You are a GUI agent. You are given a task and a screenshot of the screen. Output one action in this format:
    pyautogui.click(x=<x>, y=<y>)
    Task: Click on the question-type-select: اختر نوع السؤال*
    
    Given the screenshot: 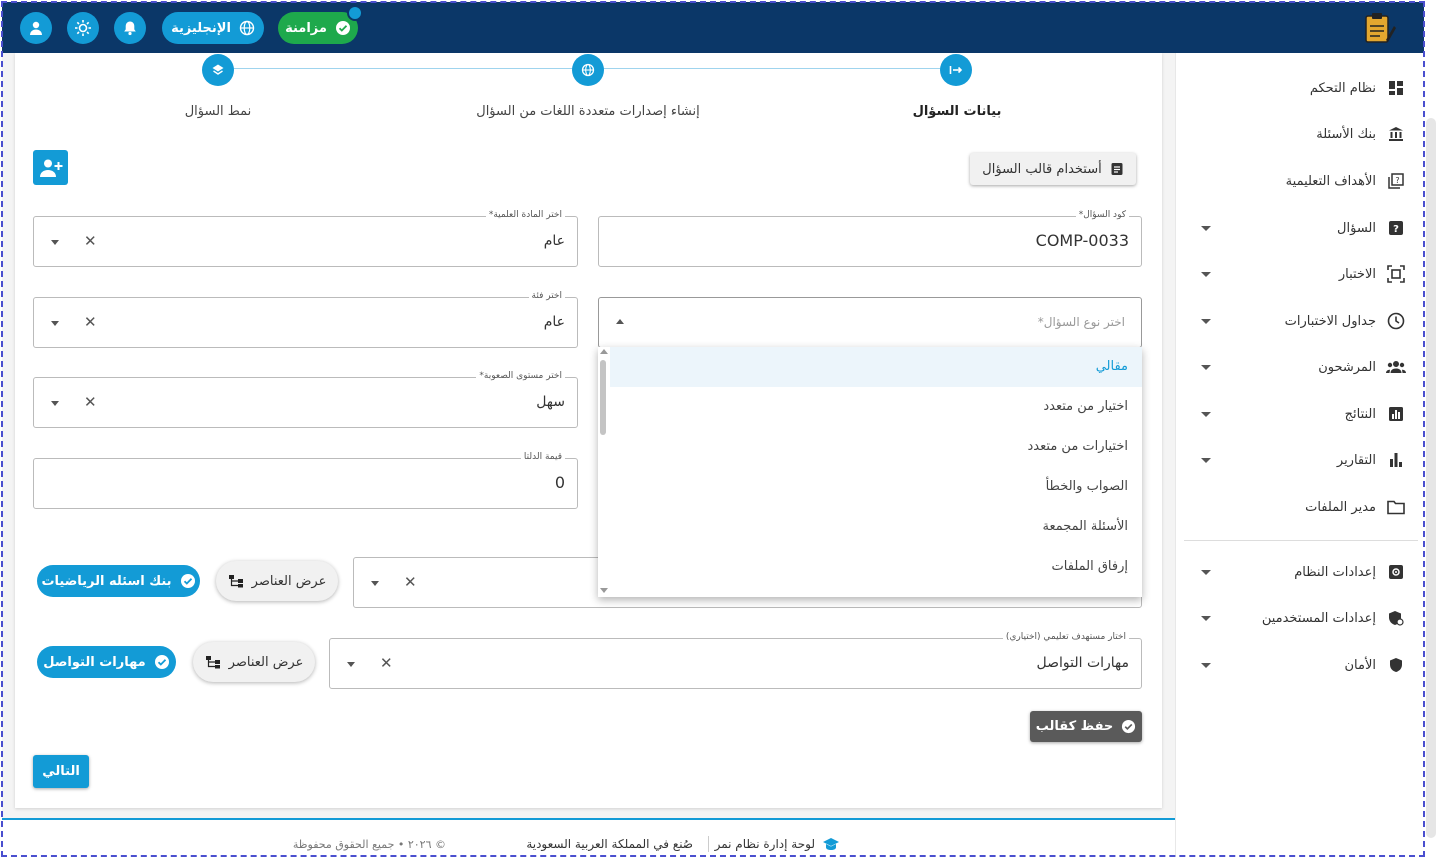 What is the action you would take?
    pyautogui.click(x=870, y=322)
    